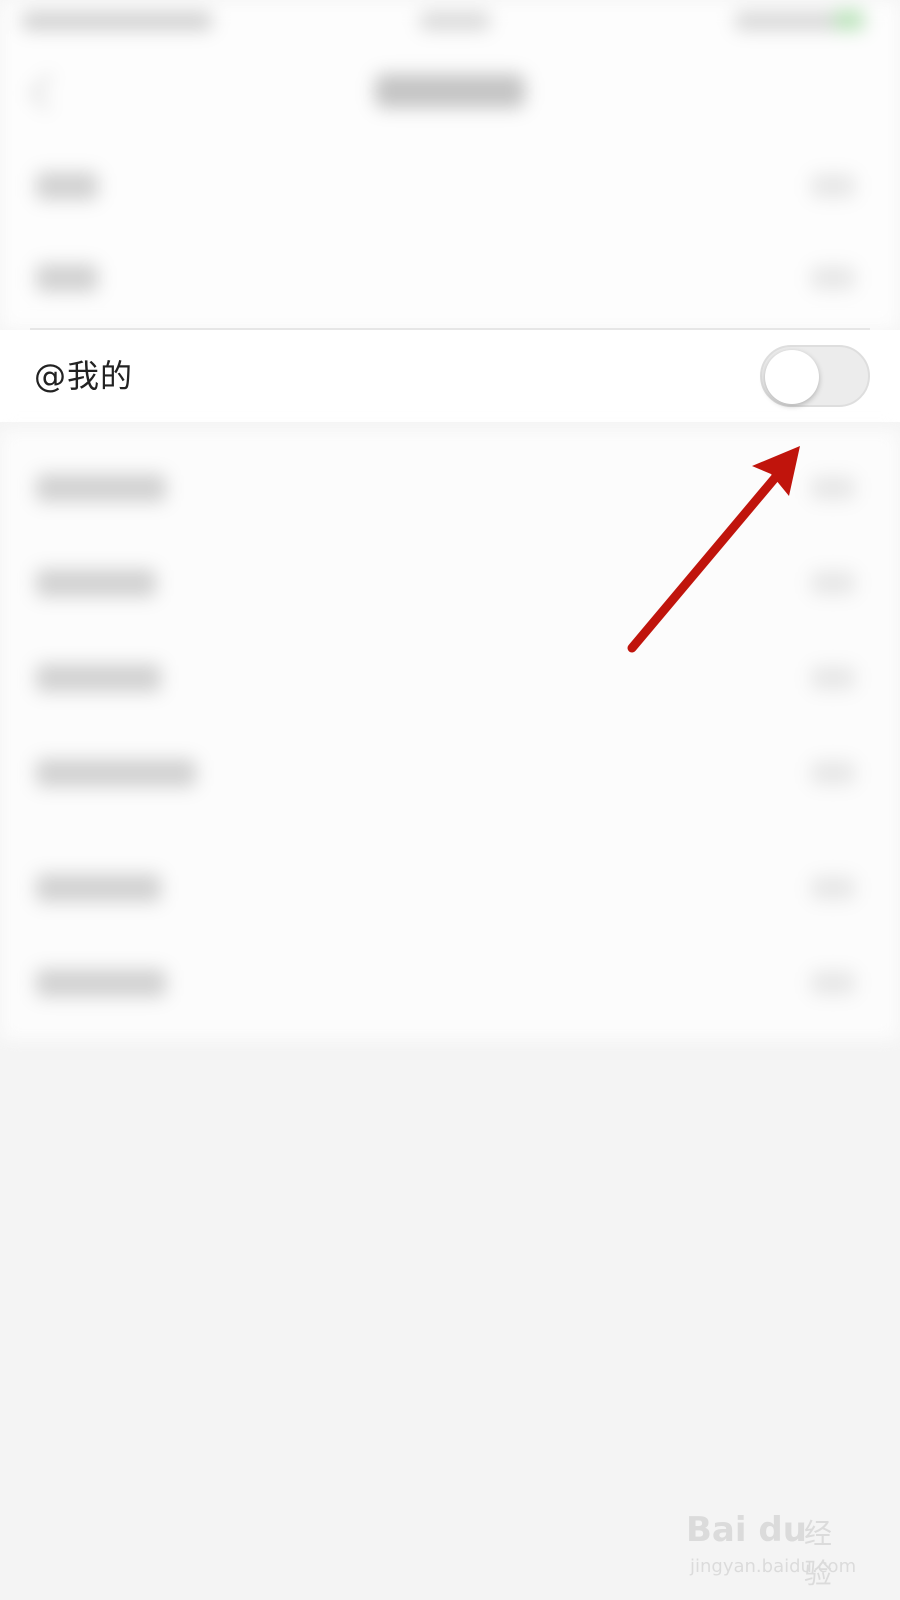 The width and height of the screenshot is (900, 1600). Describe the element at coordinates (792, 377) in the screenshot. I see `toggle-knob` at that location.